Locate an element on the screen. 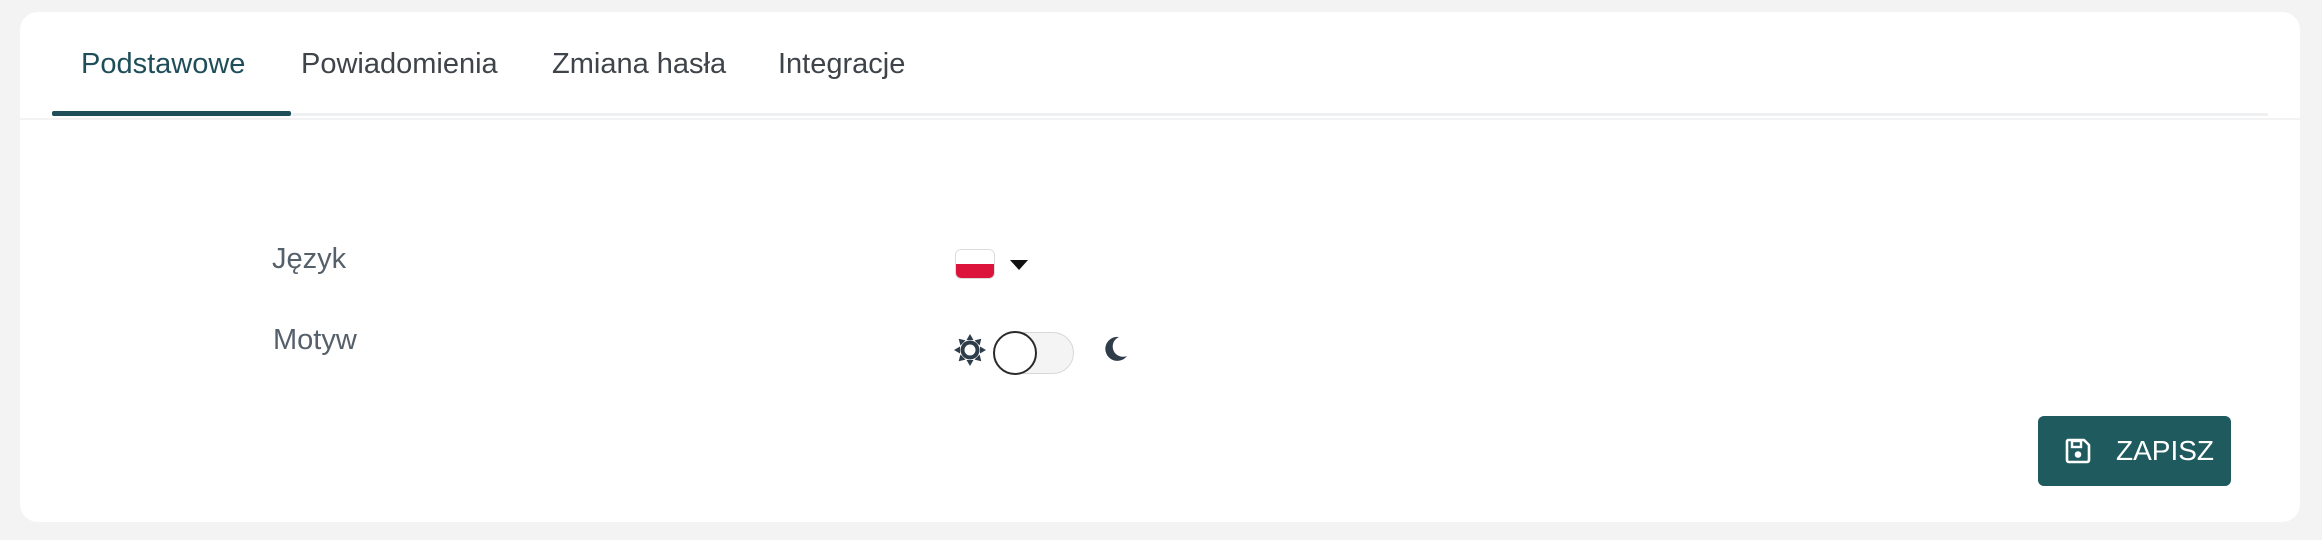 This screenshot has height=540, width=2322. theme-label: Motyw is located at coordinates (315, 340).